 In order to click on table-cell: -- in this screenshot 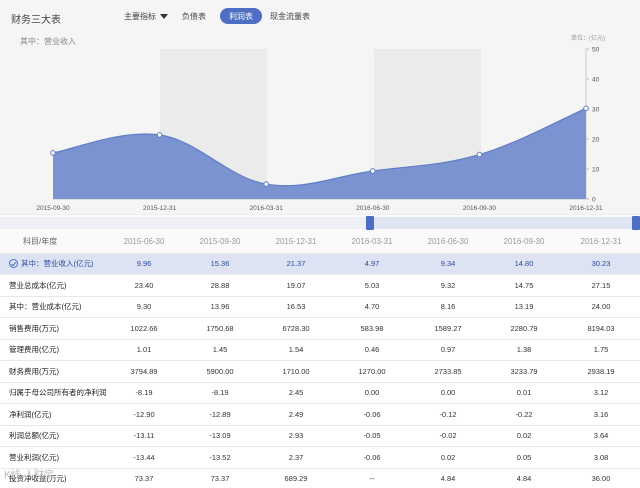, I will do `click(372, 478)`.